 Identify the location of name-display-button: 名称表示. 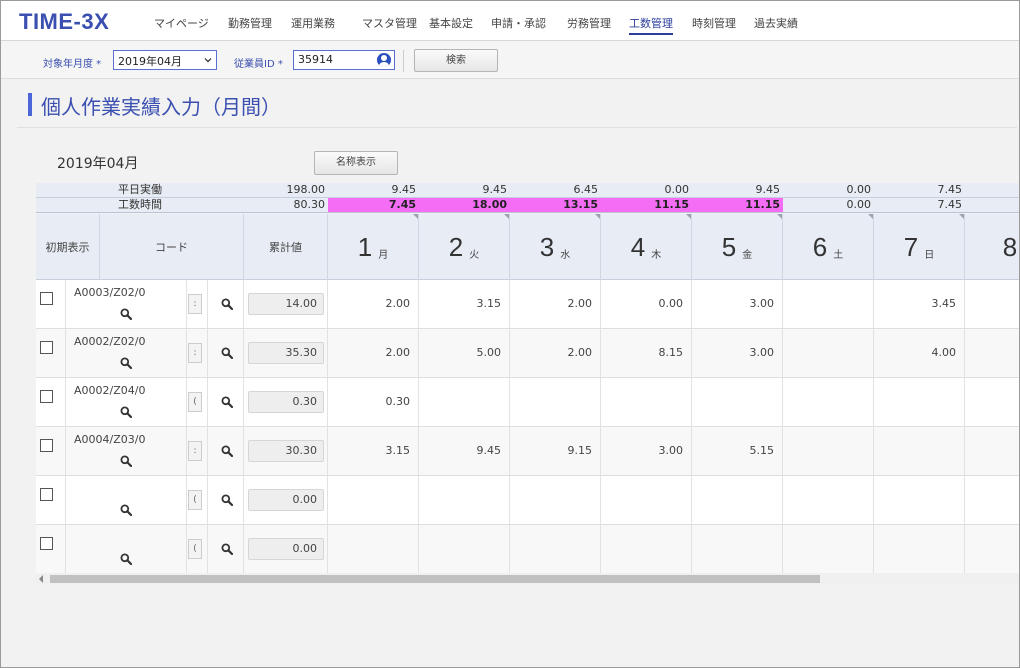
(356, 163).